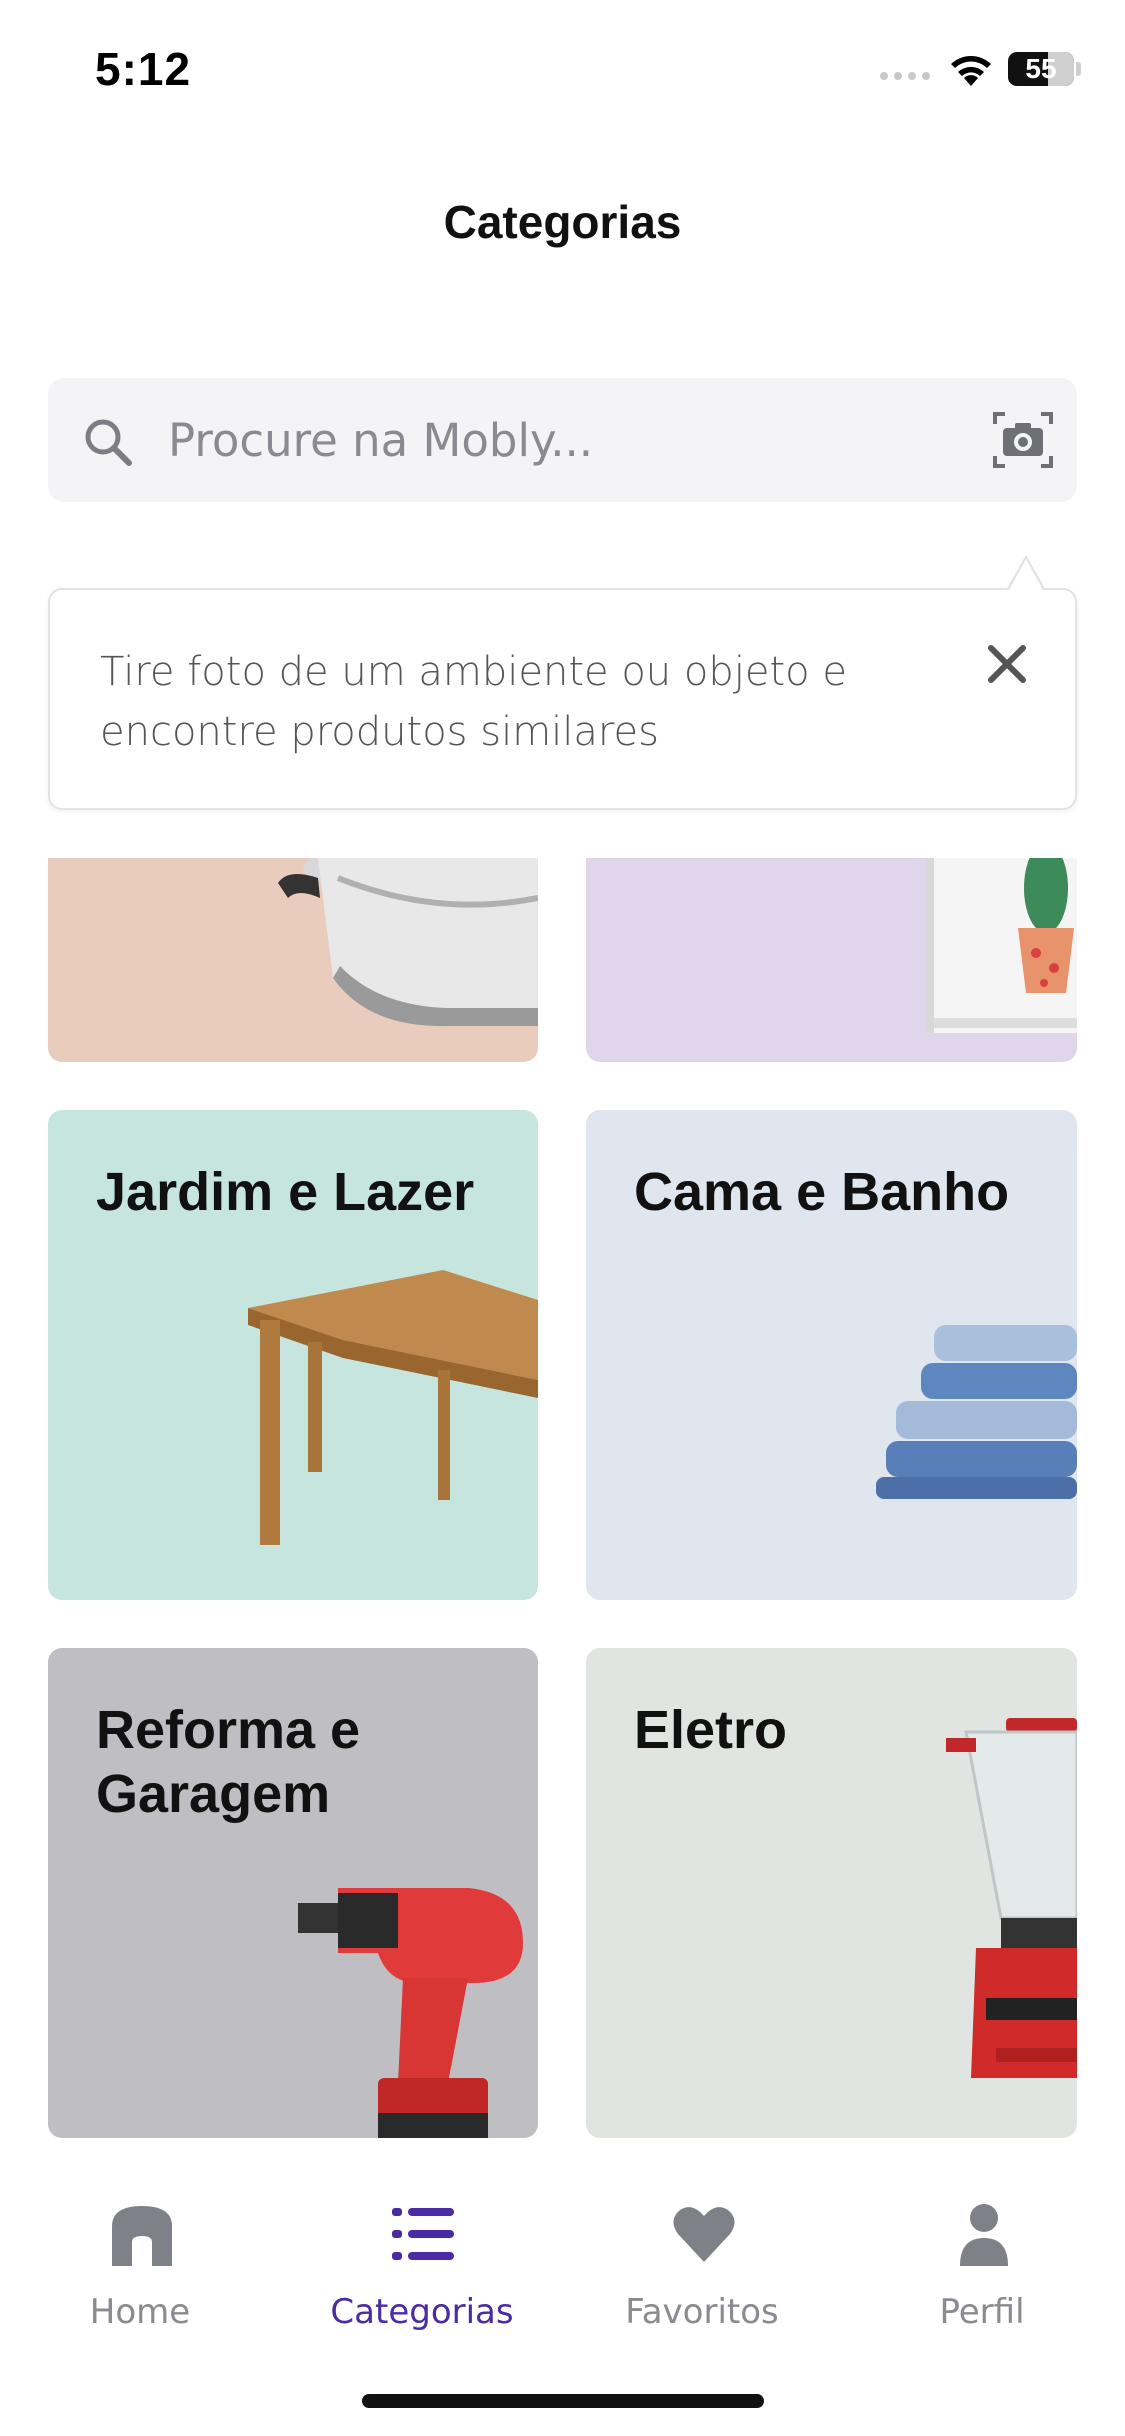  What do you see at coordinates (422, 2285) in the screenshot?
I see `tab-categorias: Categorias` at bounding box center [422, 2285].